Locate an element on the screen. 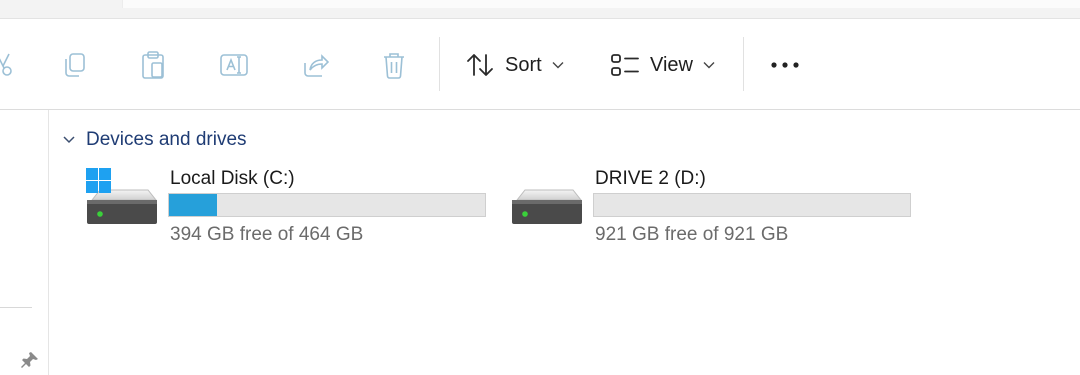 Image resolution: width=1080 pixels, height=375 pixels. view-icon is located at coordinates (625, 65).